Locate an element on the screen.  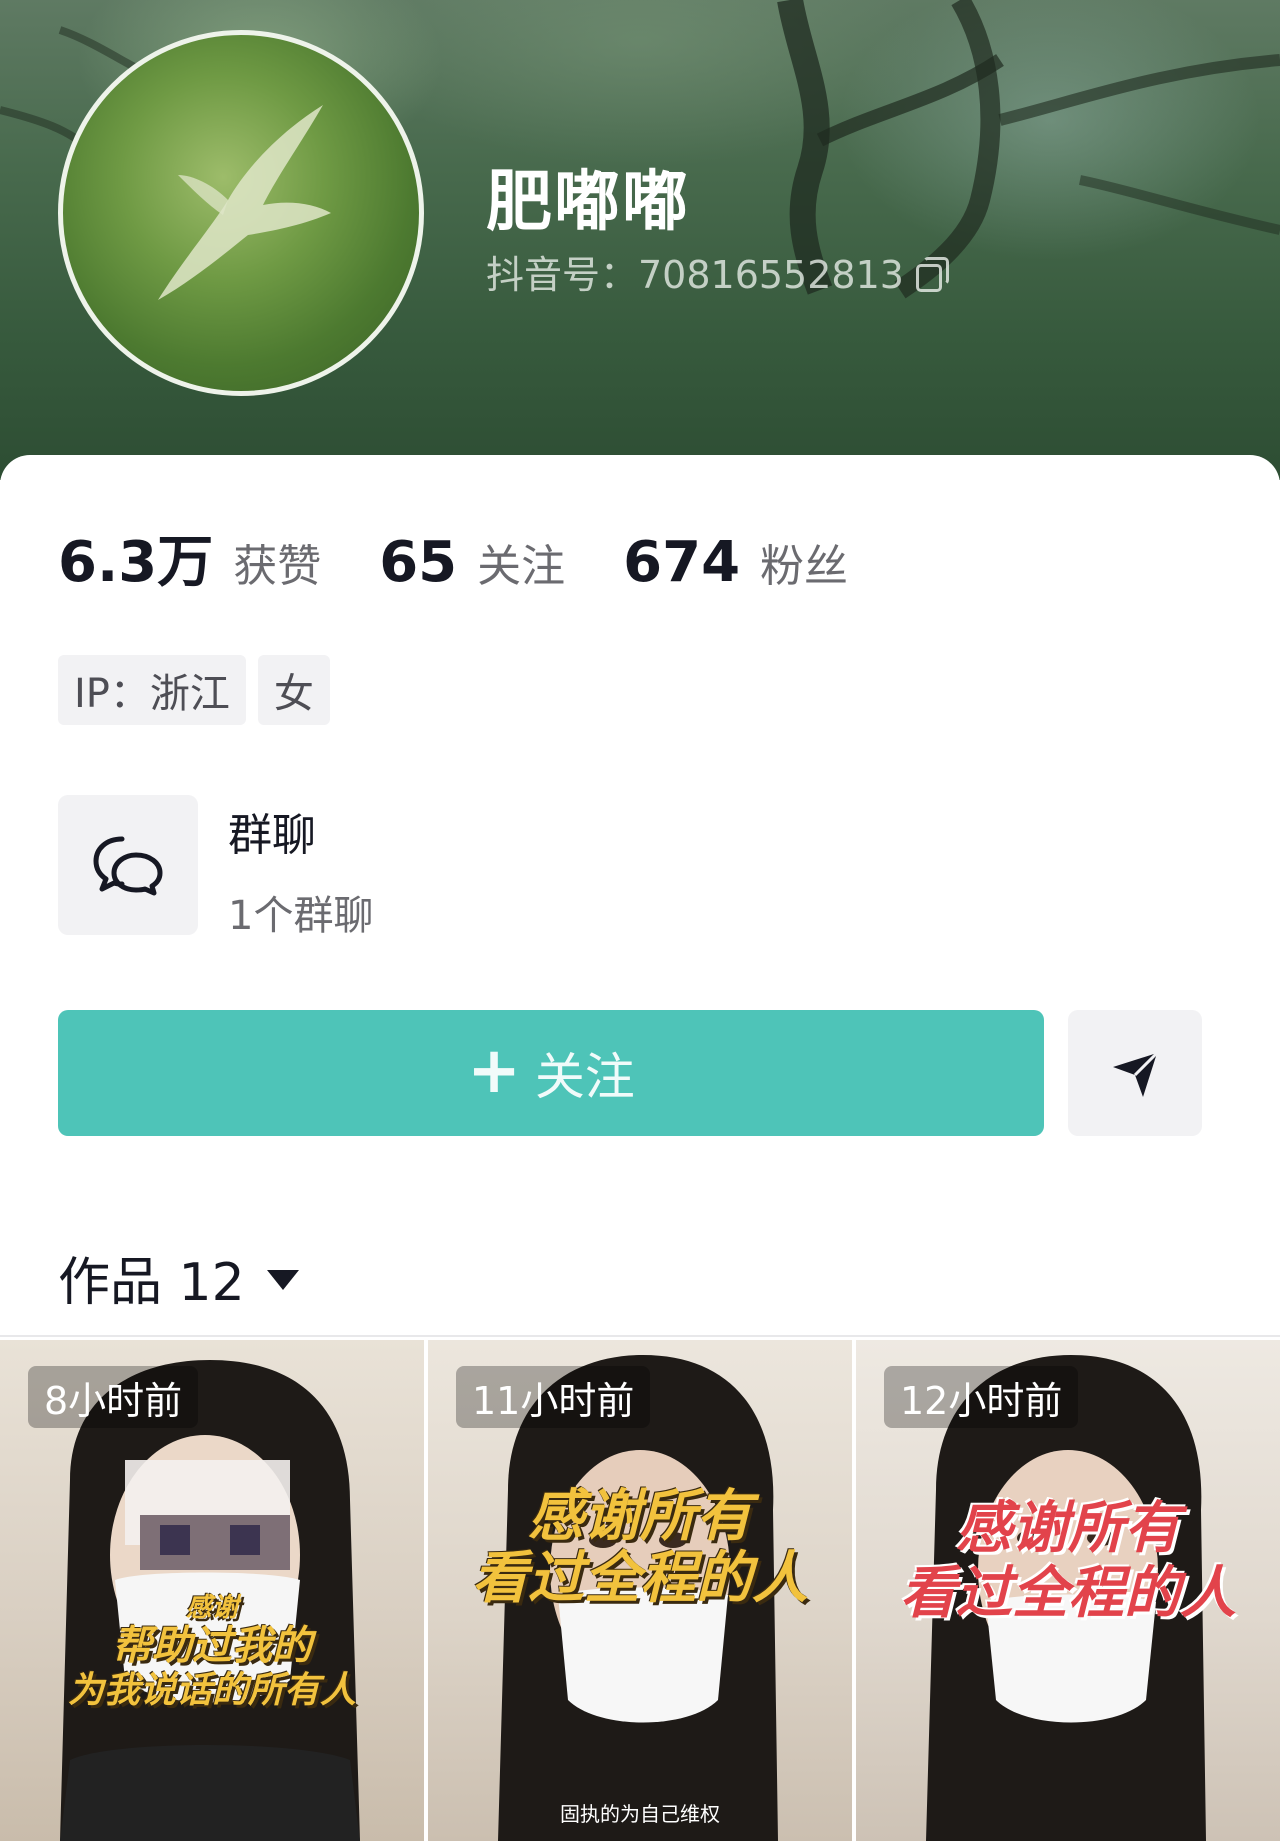
profile-tags: IP：浙江 女 is located at coordinates (194, 690).